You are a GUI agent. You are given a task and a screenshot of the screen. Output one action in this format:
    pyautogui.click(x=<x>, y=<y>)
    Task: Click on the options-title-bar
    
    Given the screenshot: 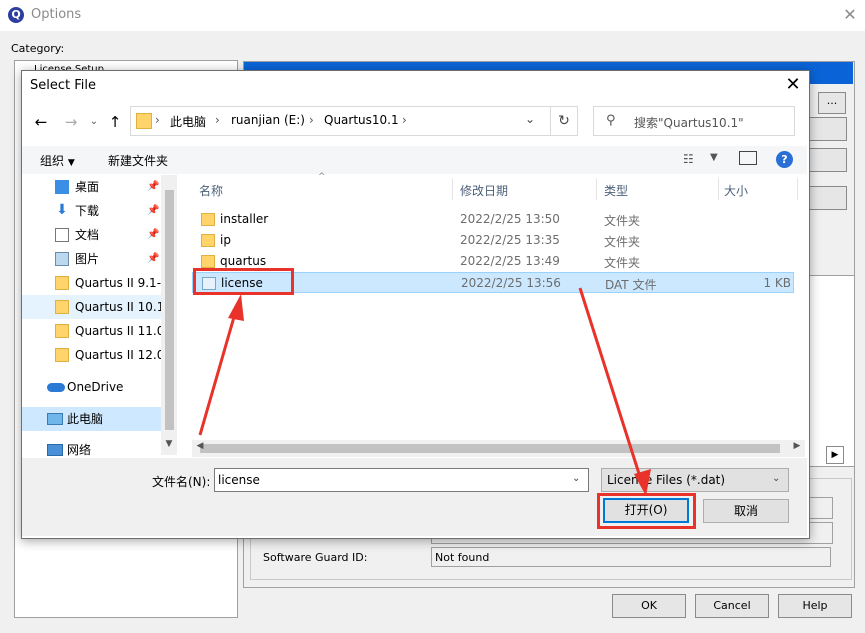 What is the action you would take?
    pyautogui.click(x=432, y=15)
    